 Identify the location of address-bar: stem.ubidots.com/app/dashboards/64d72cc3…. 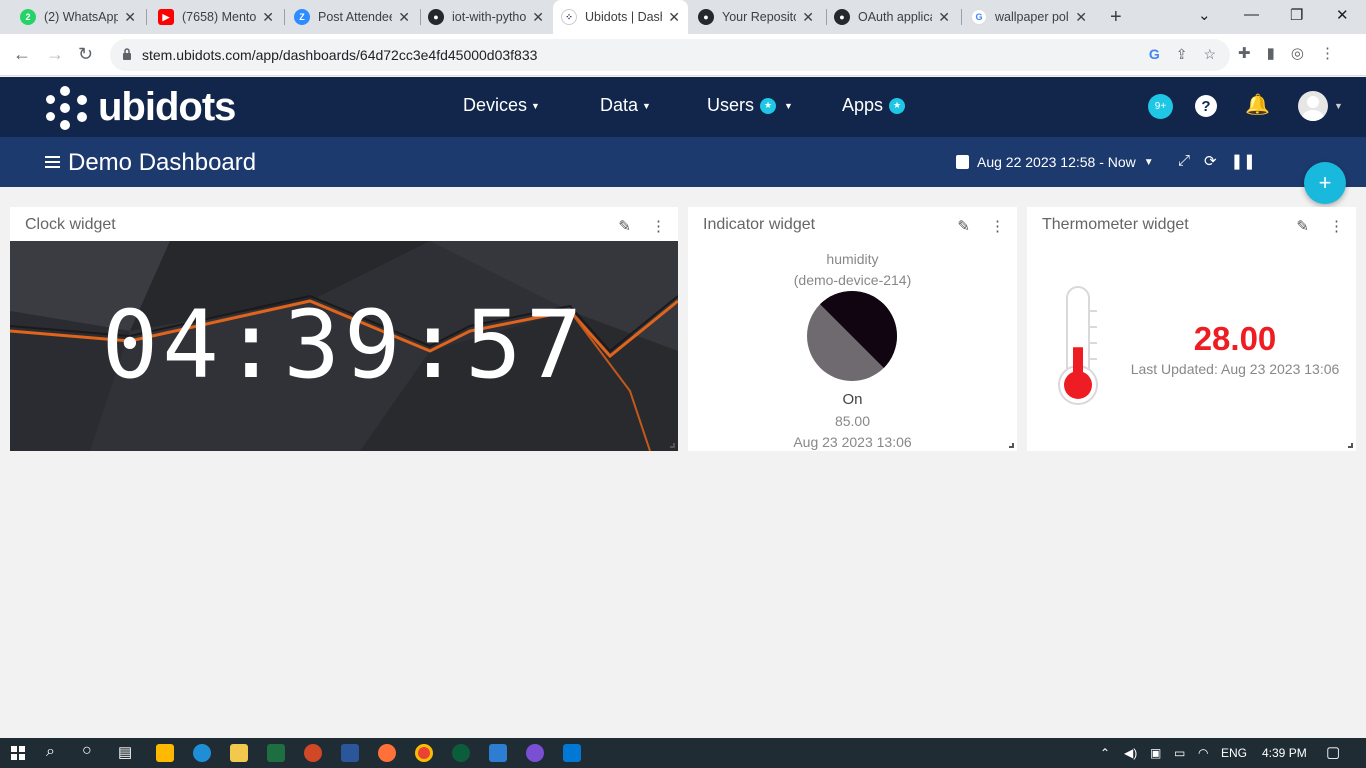
(670, 55).